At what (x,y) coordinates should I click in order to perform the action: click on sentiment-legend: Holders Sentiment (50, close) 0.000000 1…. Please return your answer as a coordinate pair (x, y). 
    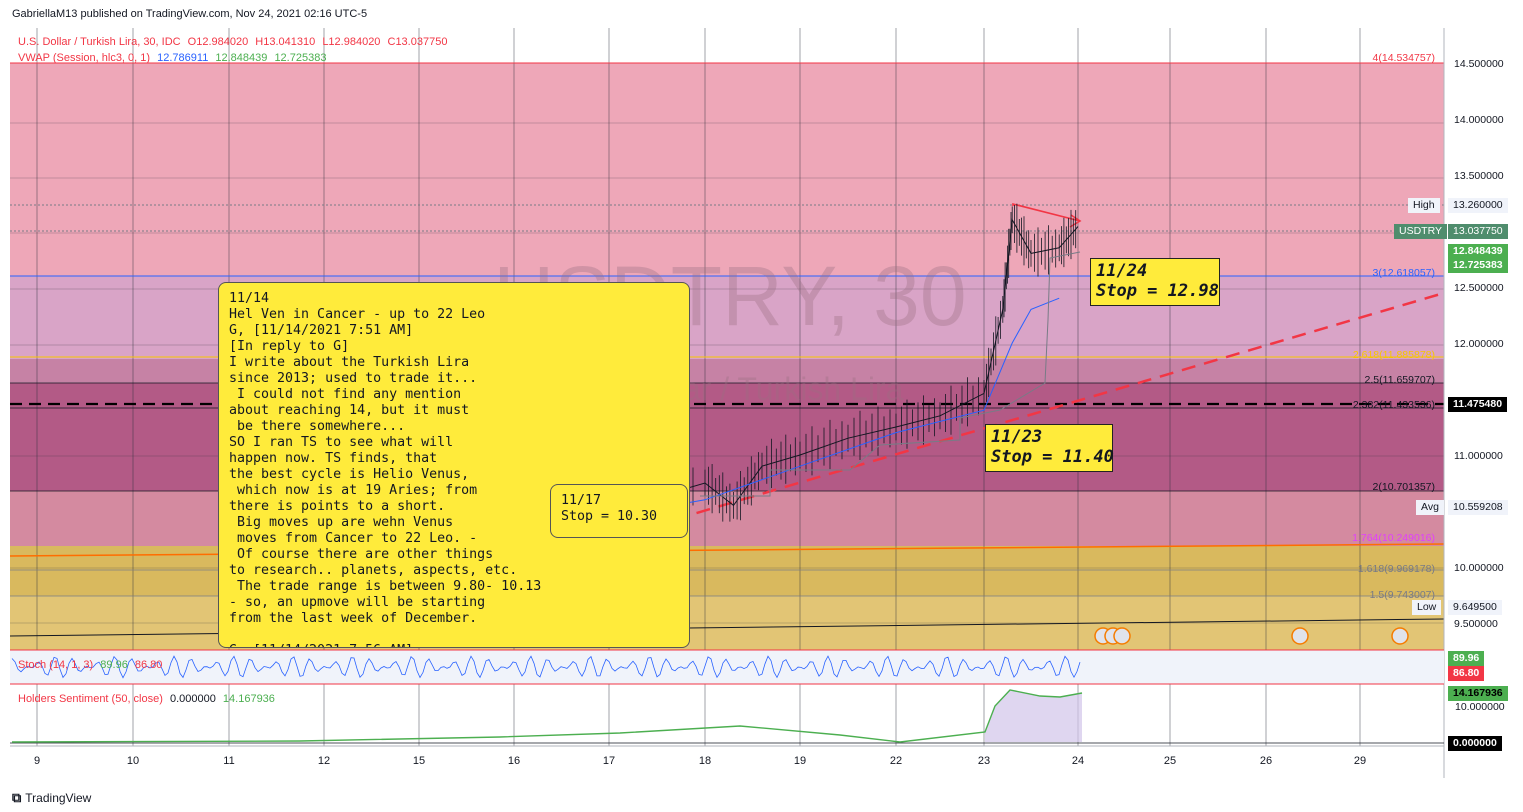
    Looking at the image, I should click on (148, 699).